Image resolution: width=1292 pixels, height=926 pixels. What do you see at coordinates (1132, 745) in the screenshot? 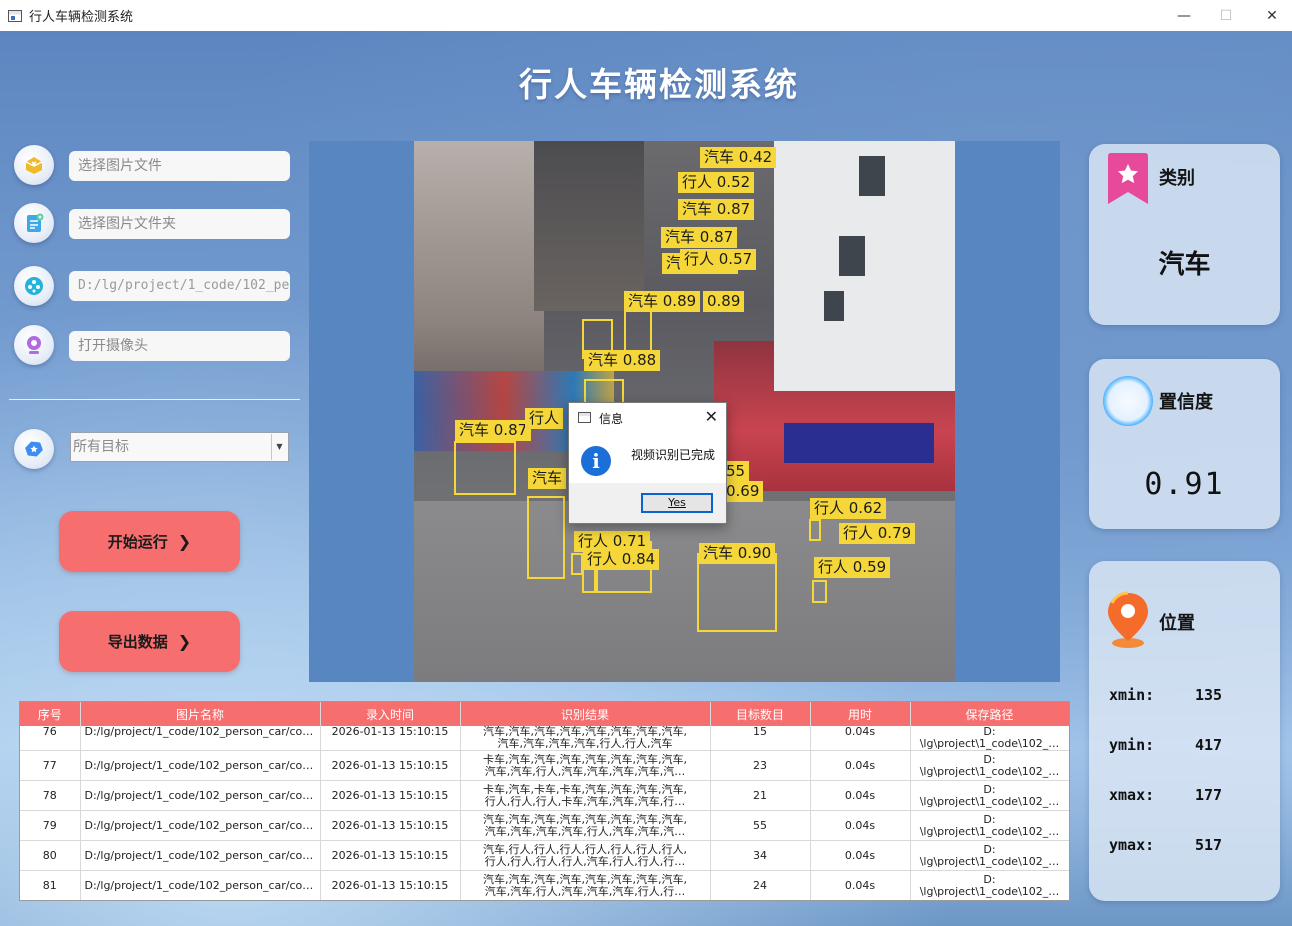
I see `ymin-label: ymin:` at bounding box center [1132, 745].